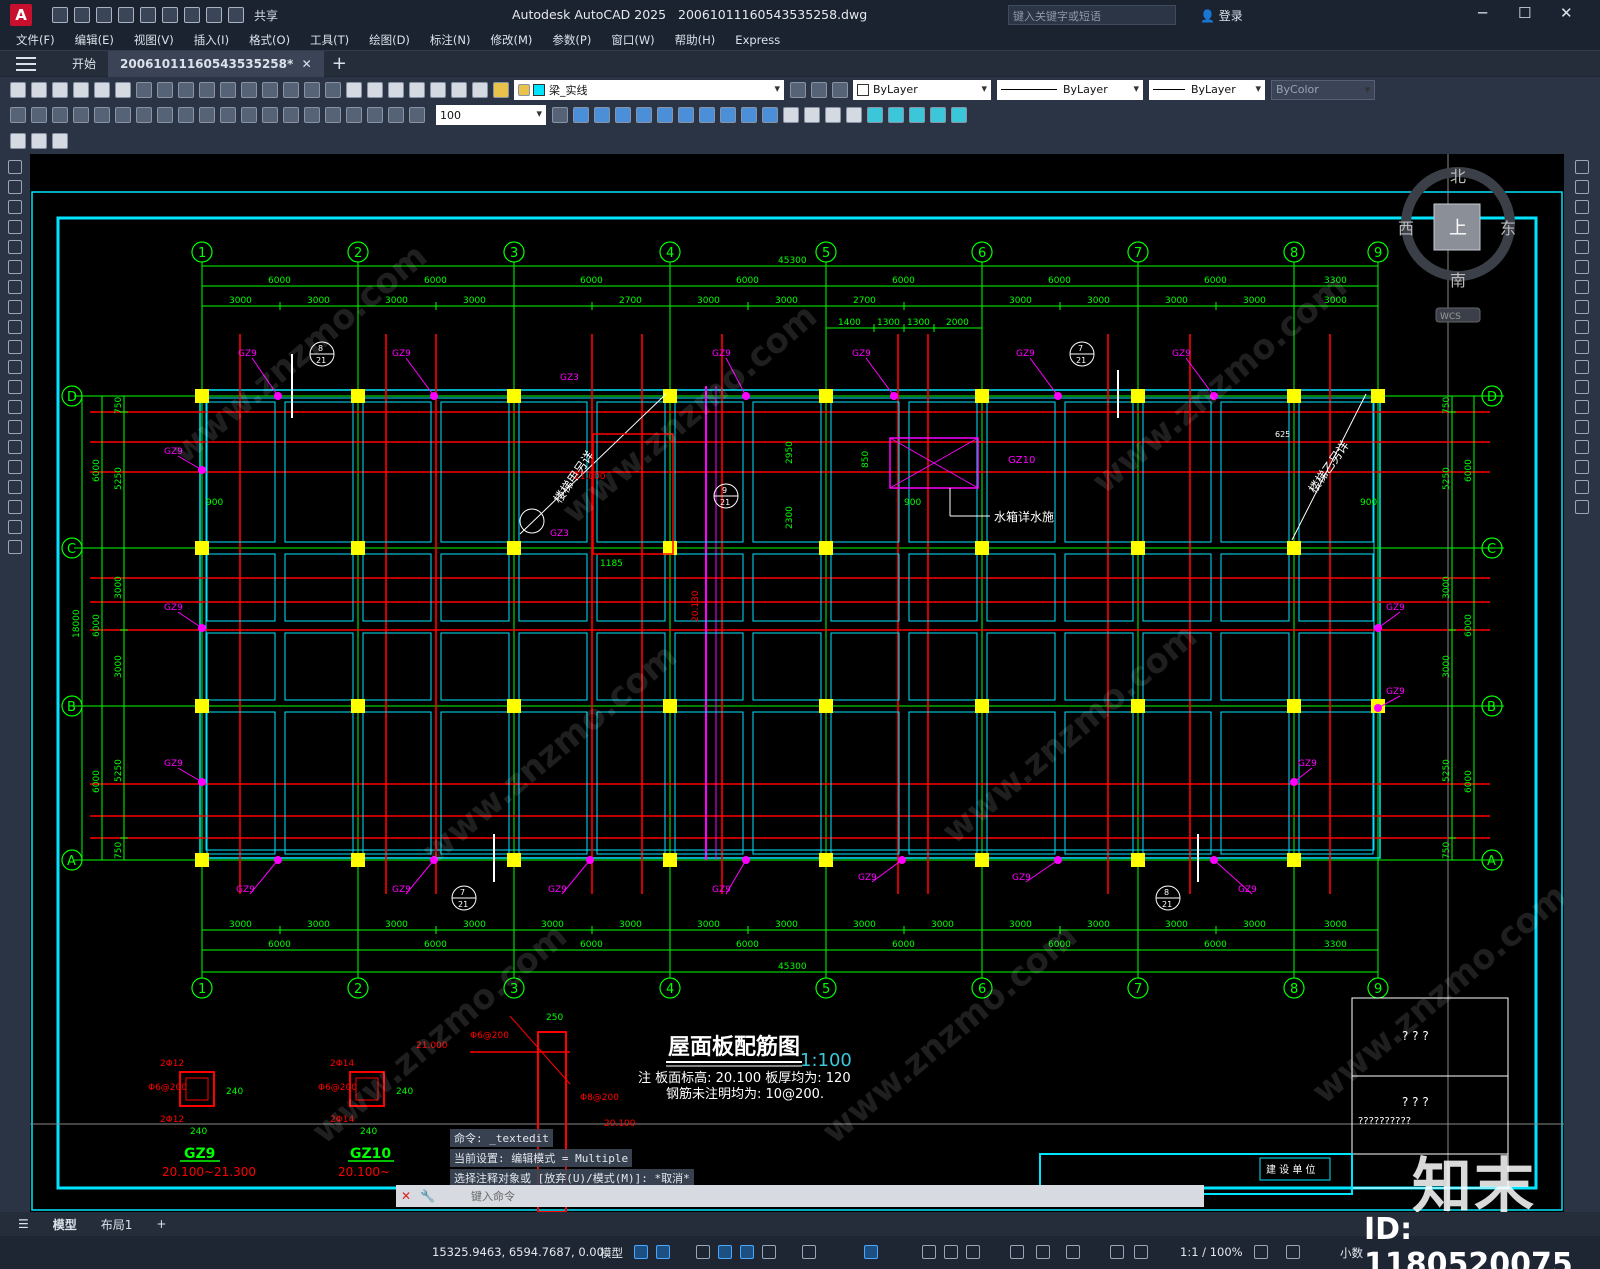 The width and height of the screenshot is (1600, 1269). I want to click on refedit-icon, so click(60, 141).